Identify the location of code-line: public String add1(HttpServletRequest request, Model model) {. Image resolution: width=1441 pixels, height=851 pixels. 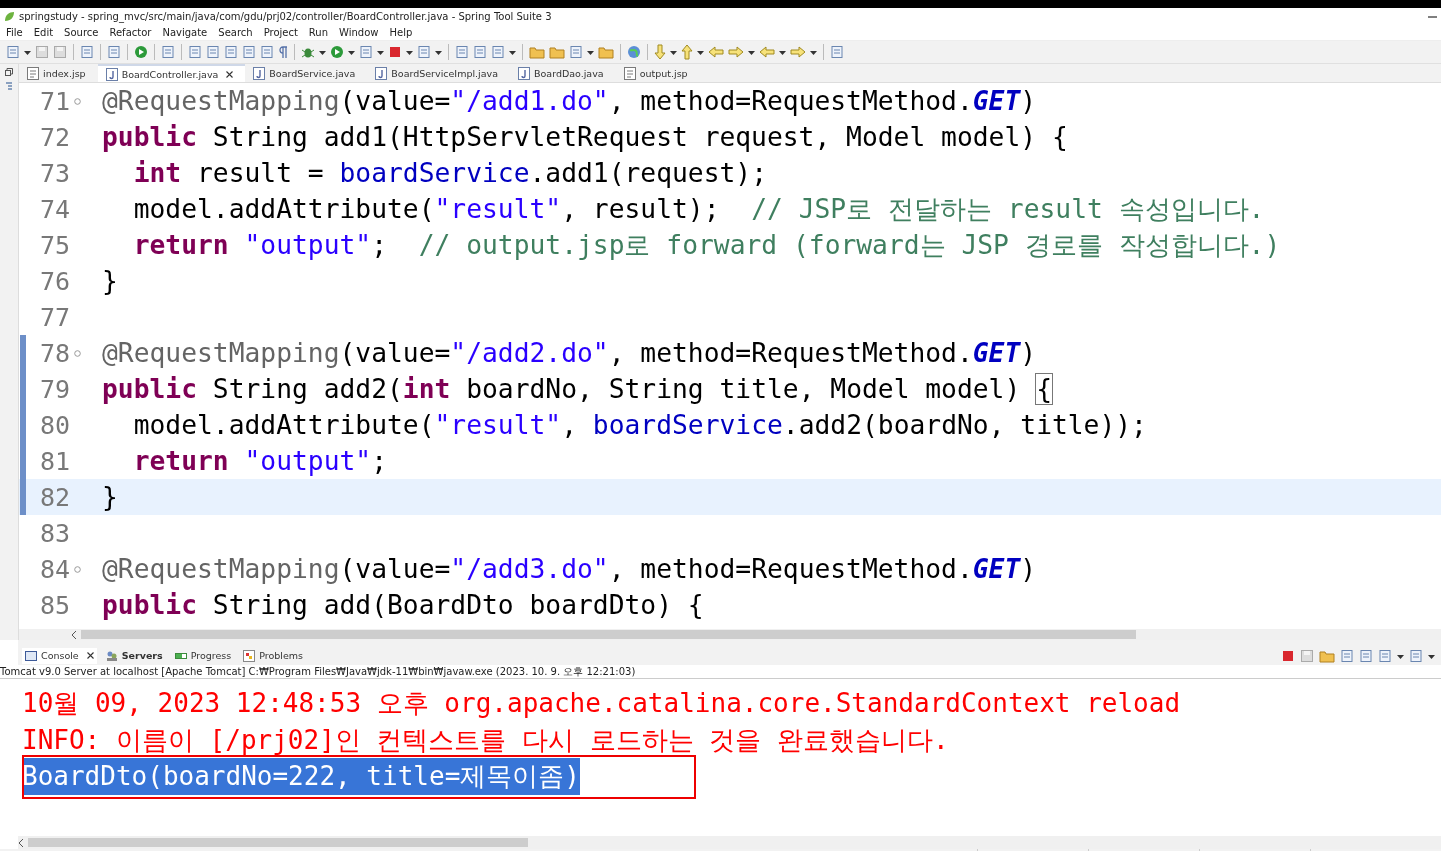
(584, 137).